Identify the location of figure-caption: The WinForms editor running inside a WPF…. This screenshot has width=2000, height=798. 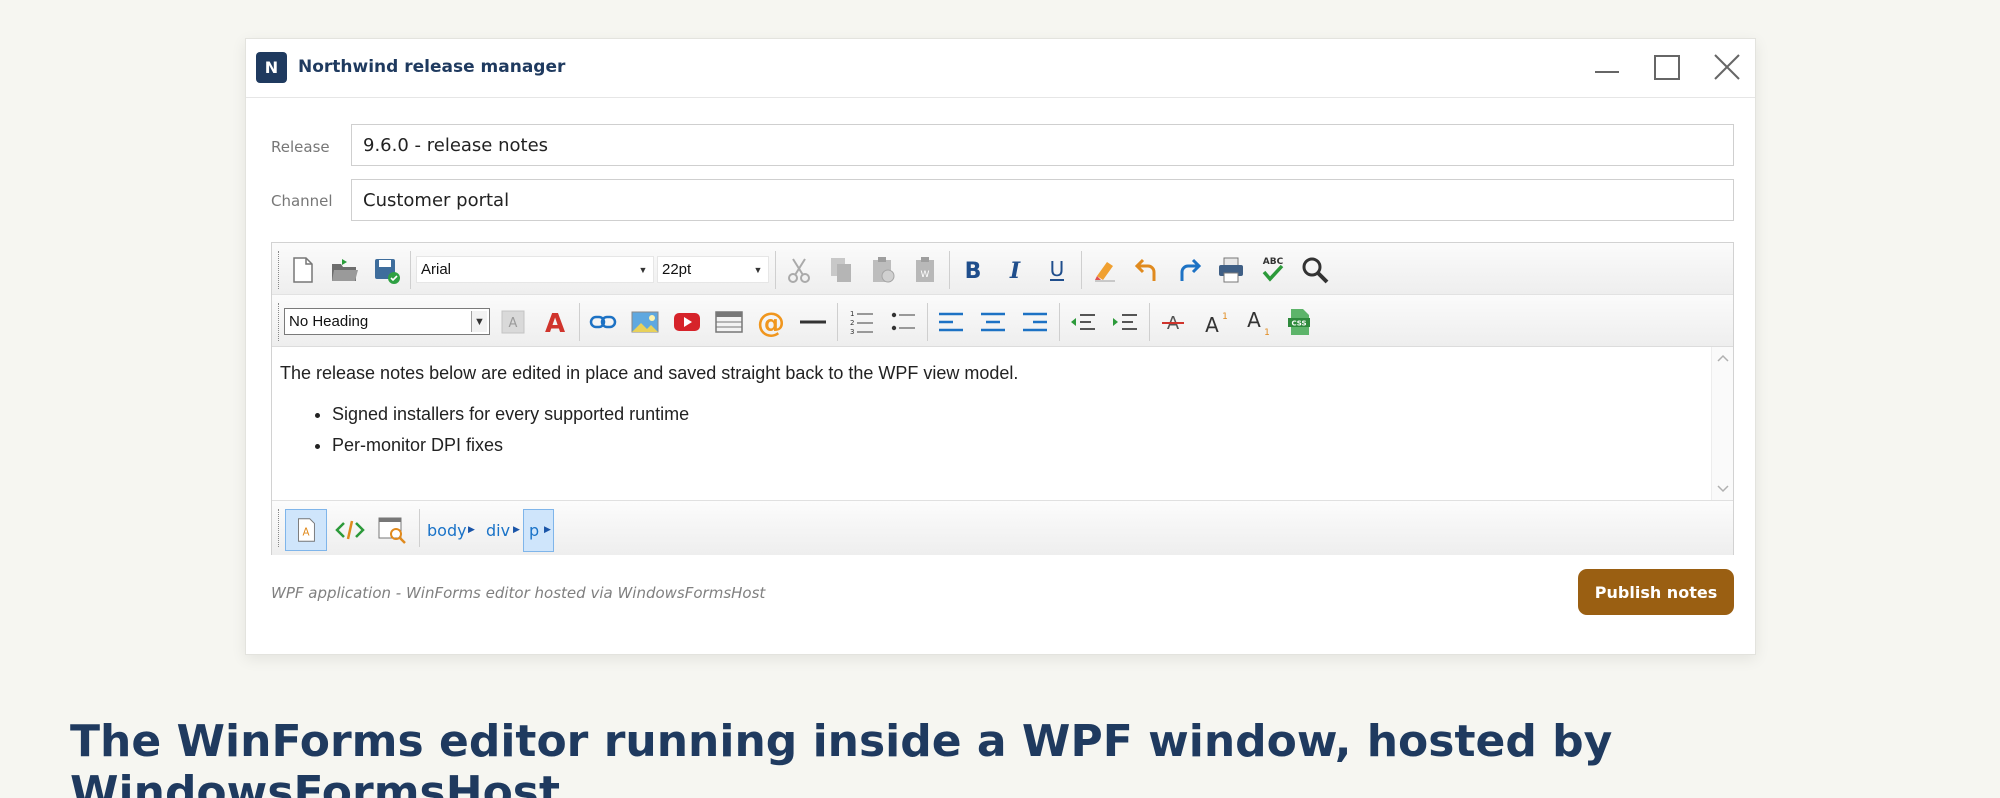
(841, 757).